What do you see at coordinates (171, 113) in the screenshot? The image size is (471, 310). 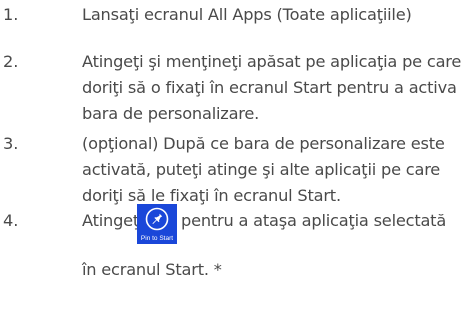 I see `step-text-line: bara de personalizare.` at bounding box center [171, 113].